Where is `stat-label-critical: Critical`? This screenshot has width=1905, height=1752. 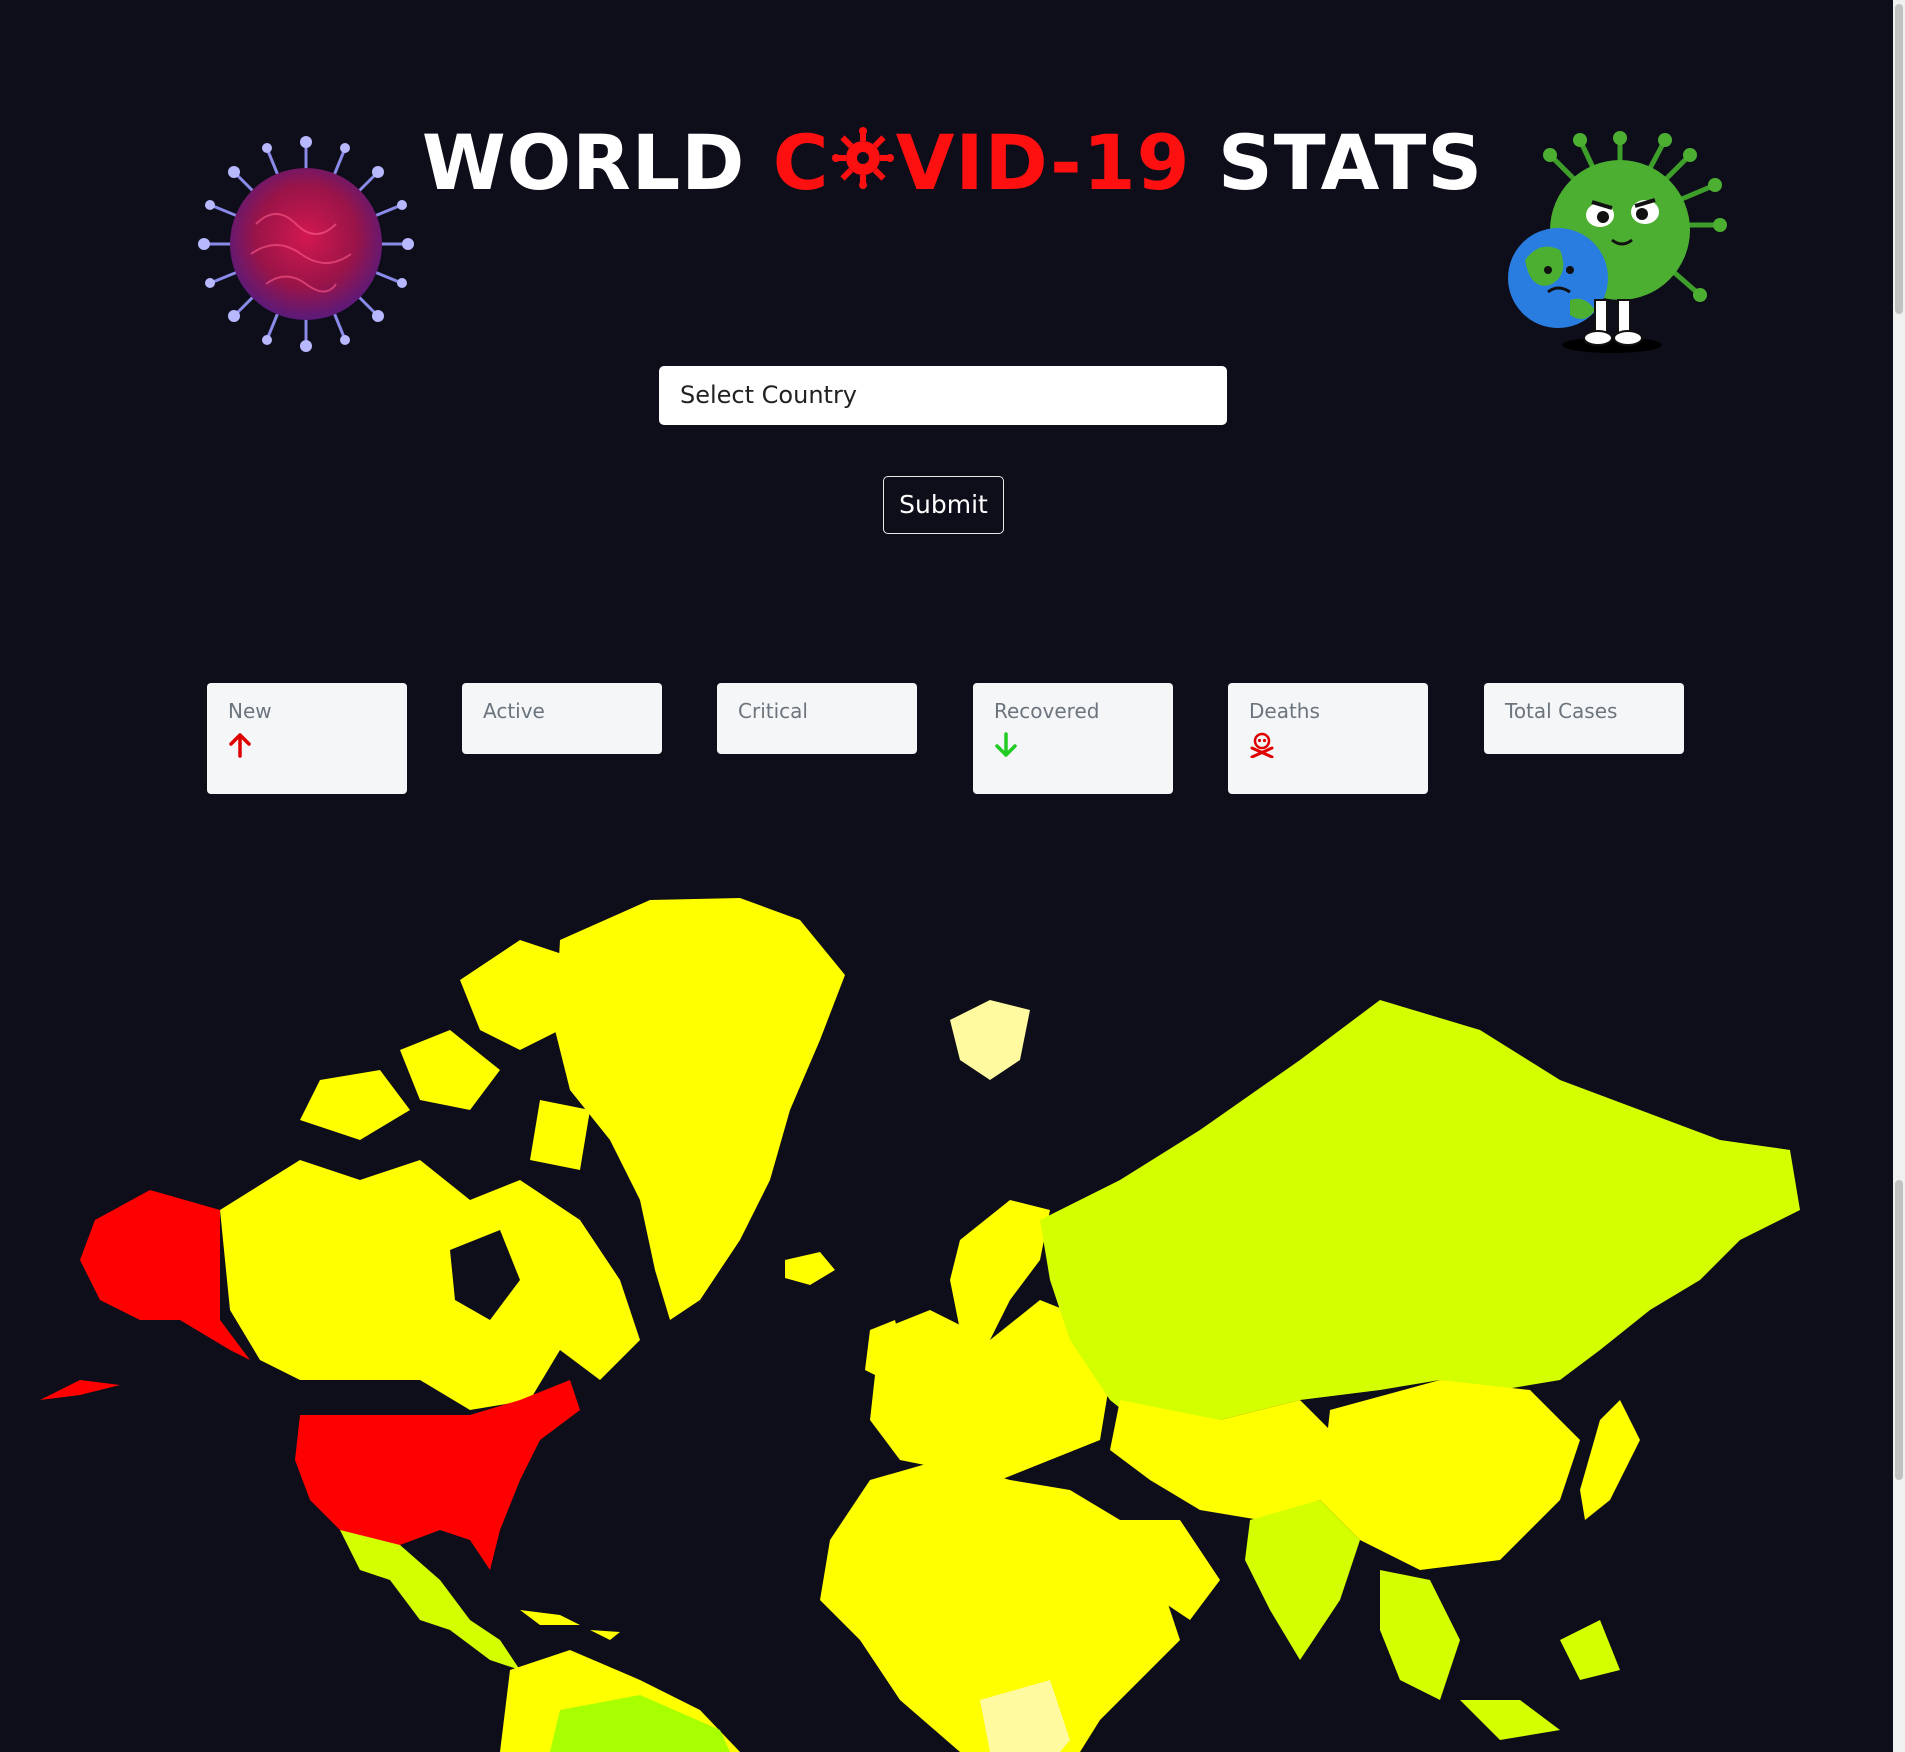 stat-label-critical: Critical is located at coordinates (773, 711).